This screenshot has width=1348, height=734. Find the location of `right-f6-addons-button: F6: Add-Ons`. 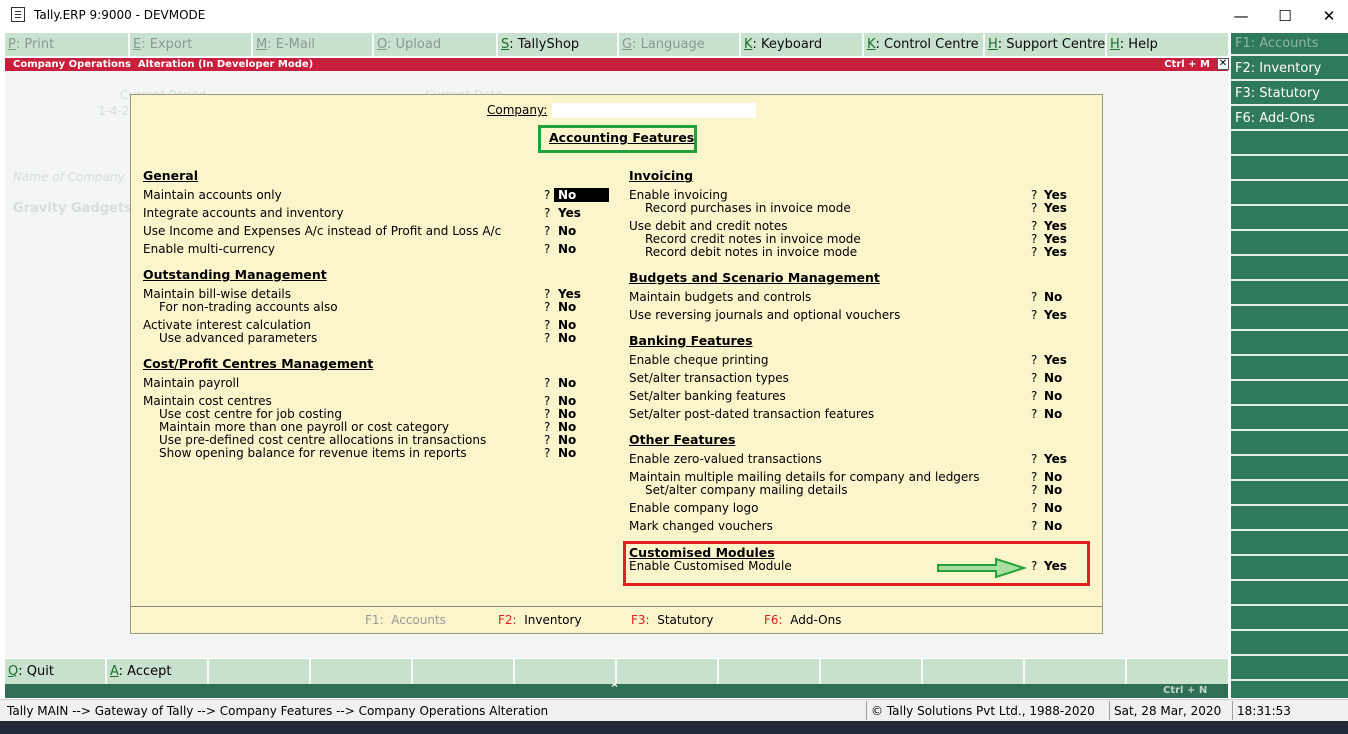

right-f6-addons-button: F6: Add-Ons is located at coordinates (1289, 119).